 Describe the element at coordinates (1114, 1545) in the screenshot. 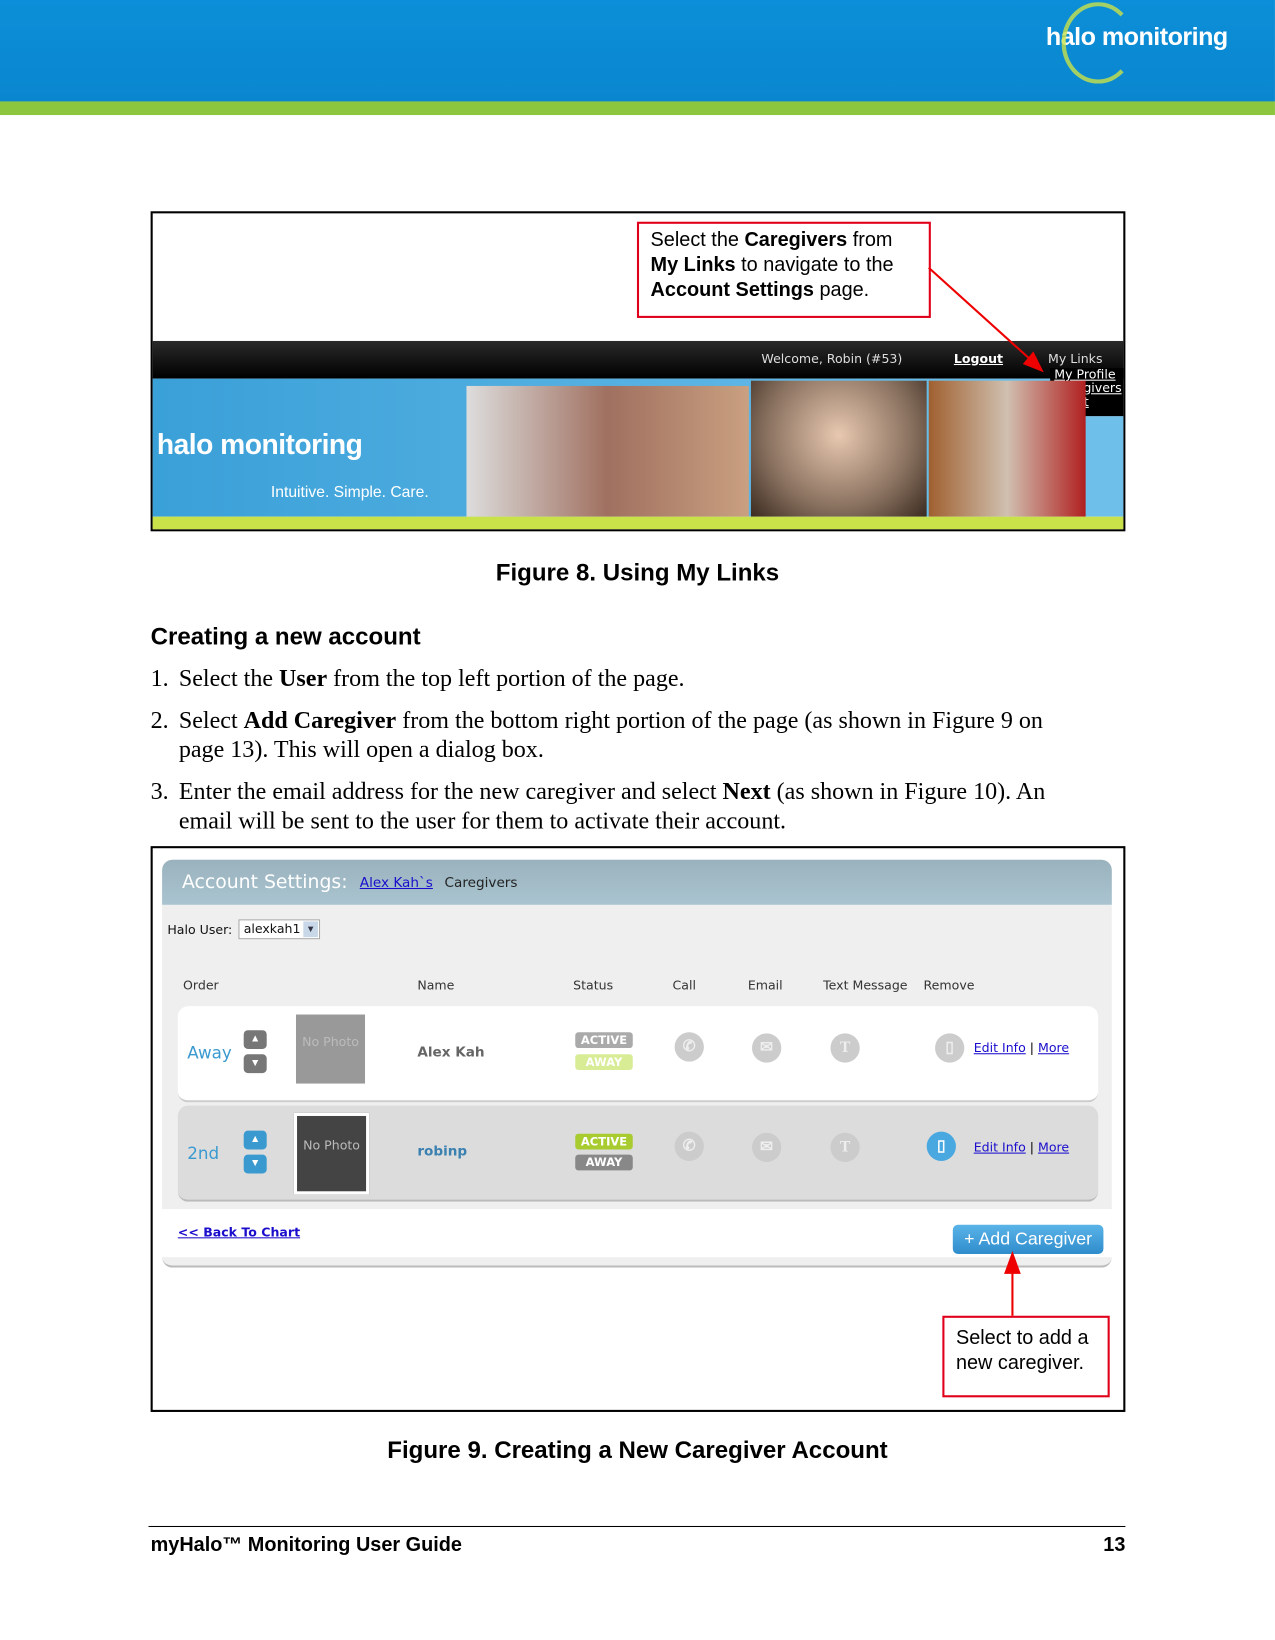

I see `page-number: 13` at that location.